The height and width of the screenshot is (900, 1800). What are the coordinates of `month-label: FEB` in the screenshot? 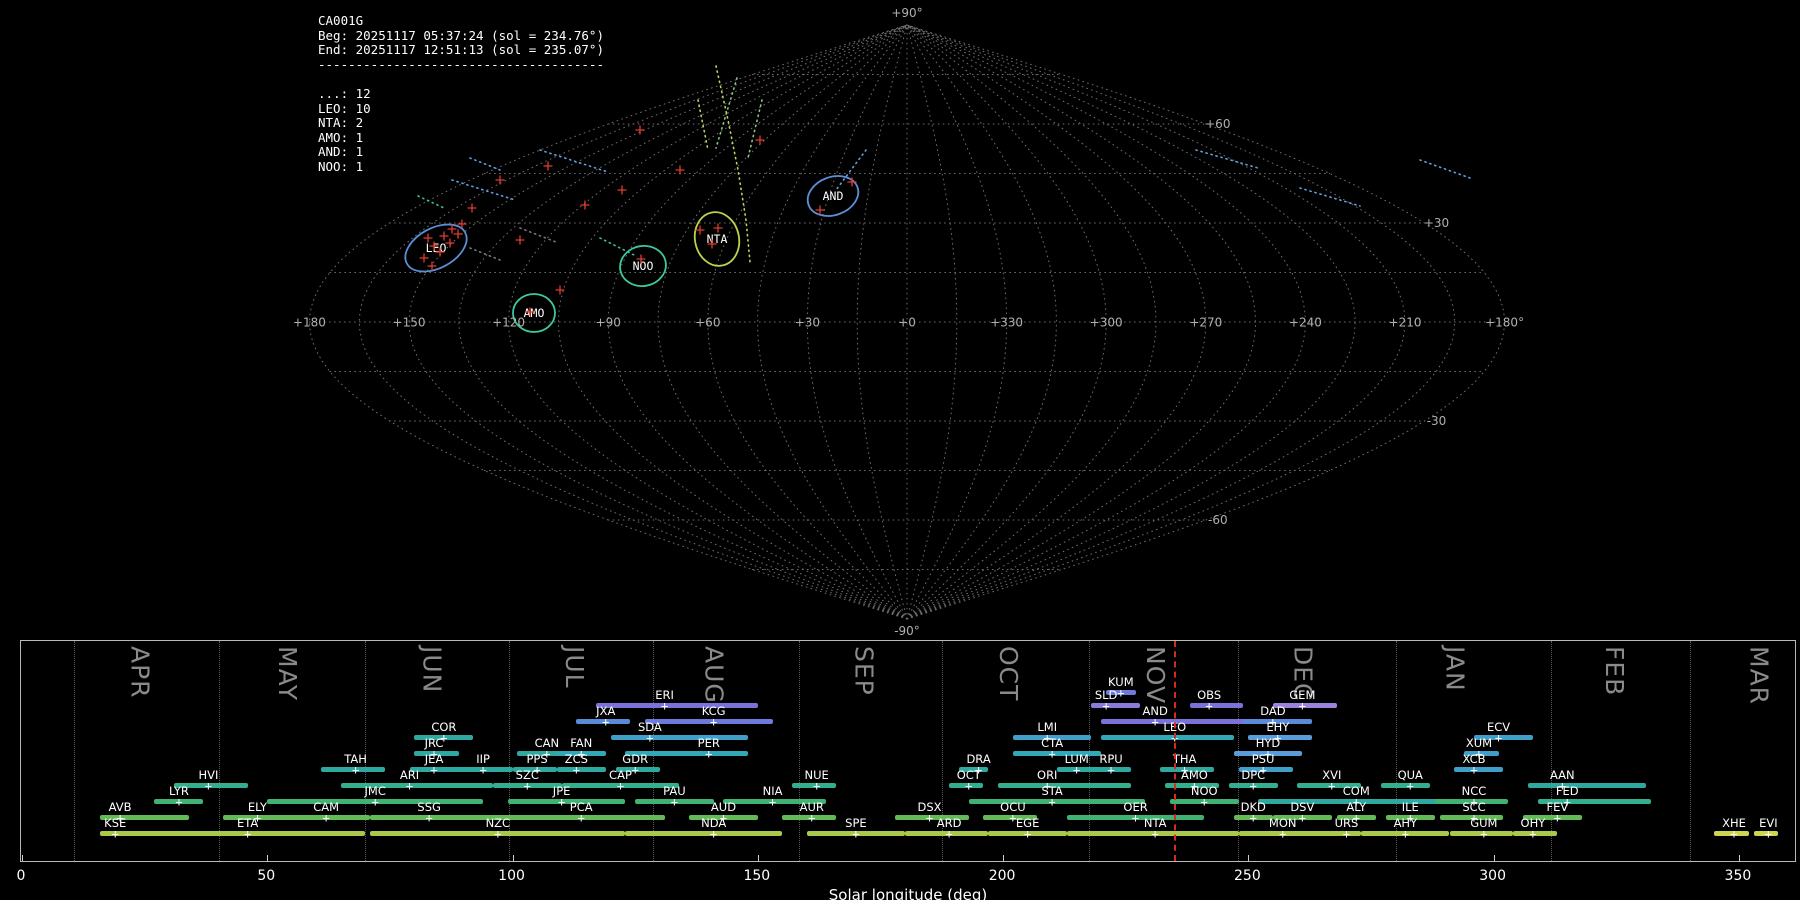 It's located at (1614, 671).